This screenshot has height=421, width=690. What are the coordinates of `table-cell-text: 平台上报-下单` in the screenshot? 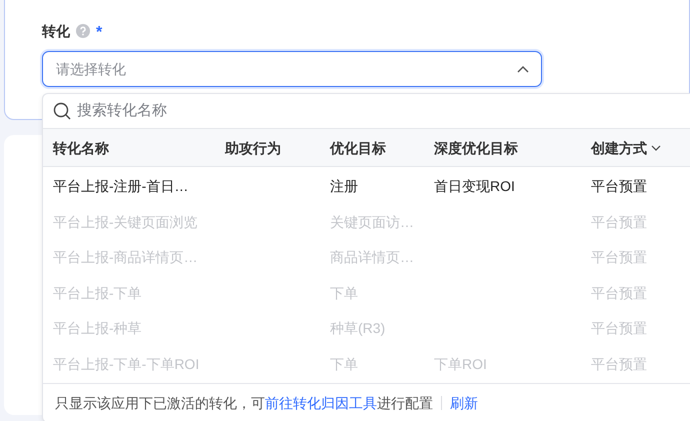 It's located at (97, 293).